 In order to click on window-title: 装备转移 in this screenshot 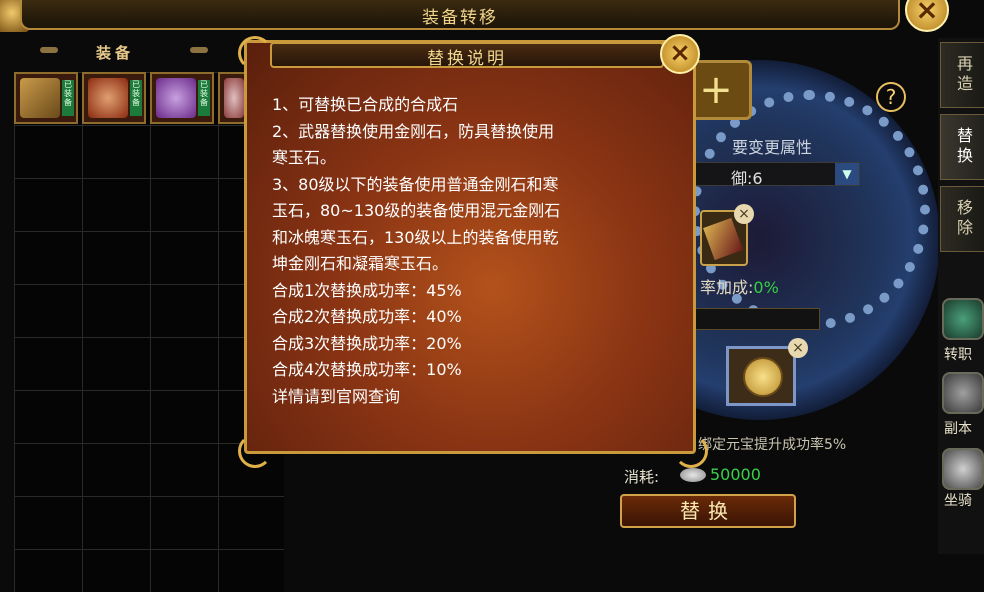, I will do `click(460, 18)`.